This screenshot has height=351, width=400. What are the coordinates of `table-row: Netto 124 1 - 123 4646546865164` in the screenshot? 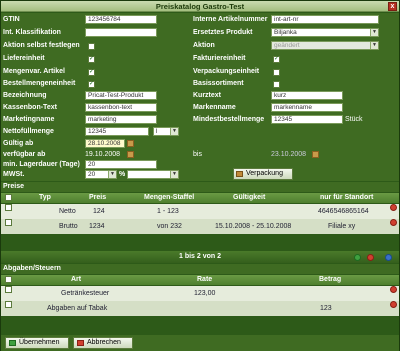 It's located at (200, 211).